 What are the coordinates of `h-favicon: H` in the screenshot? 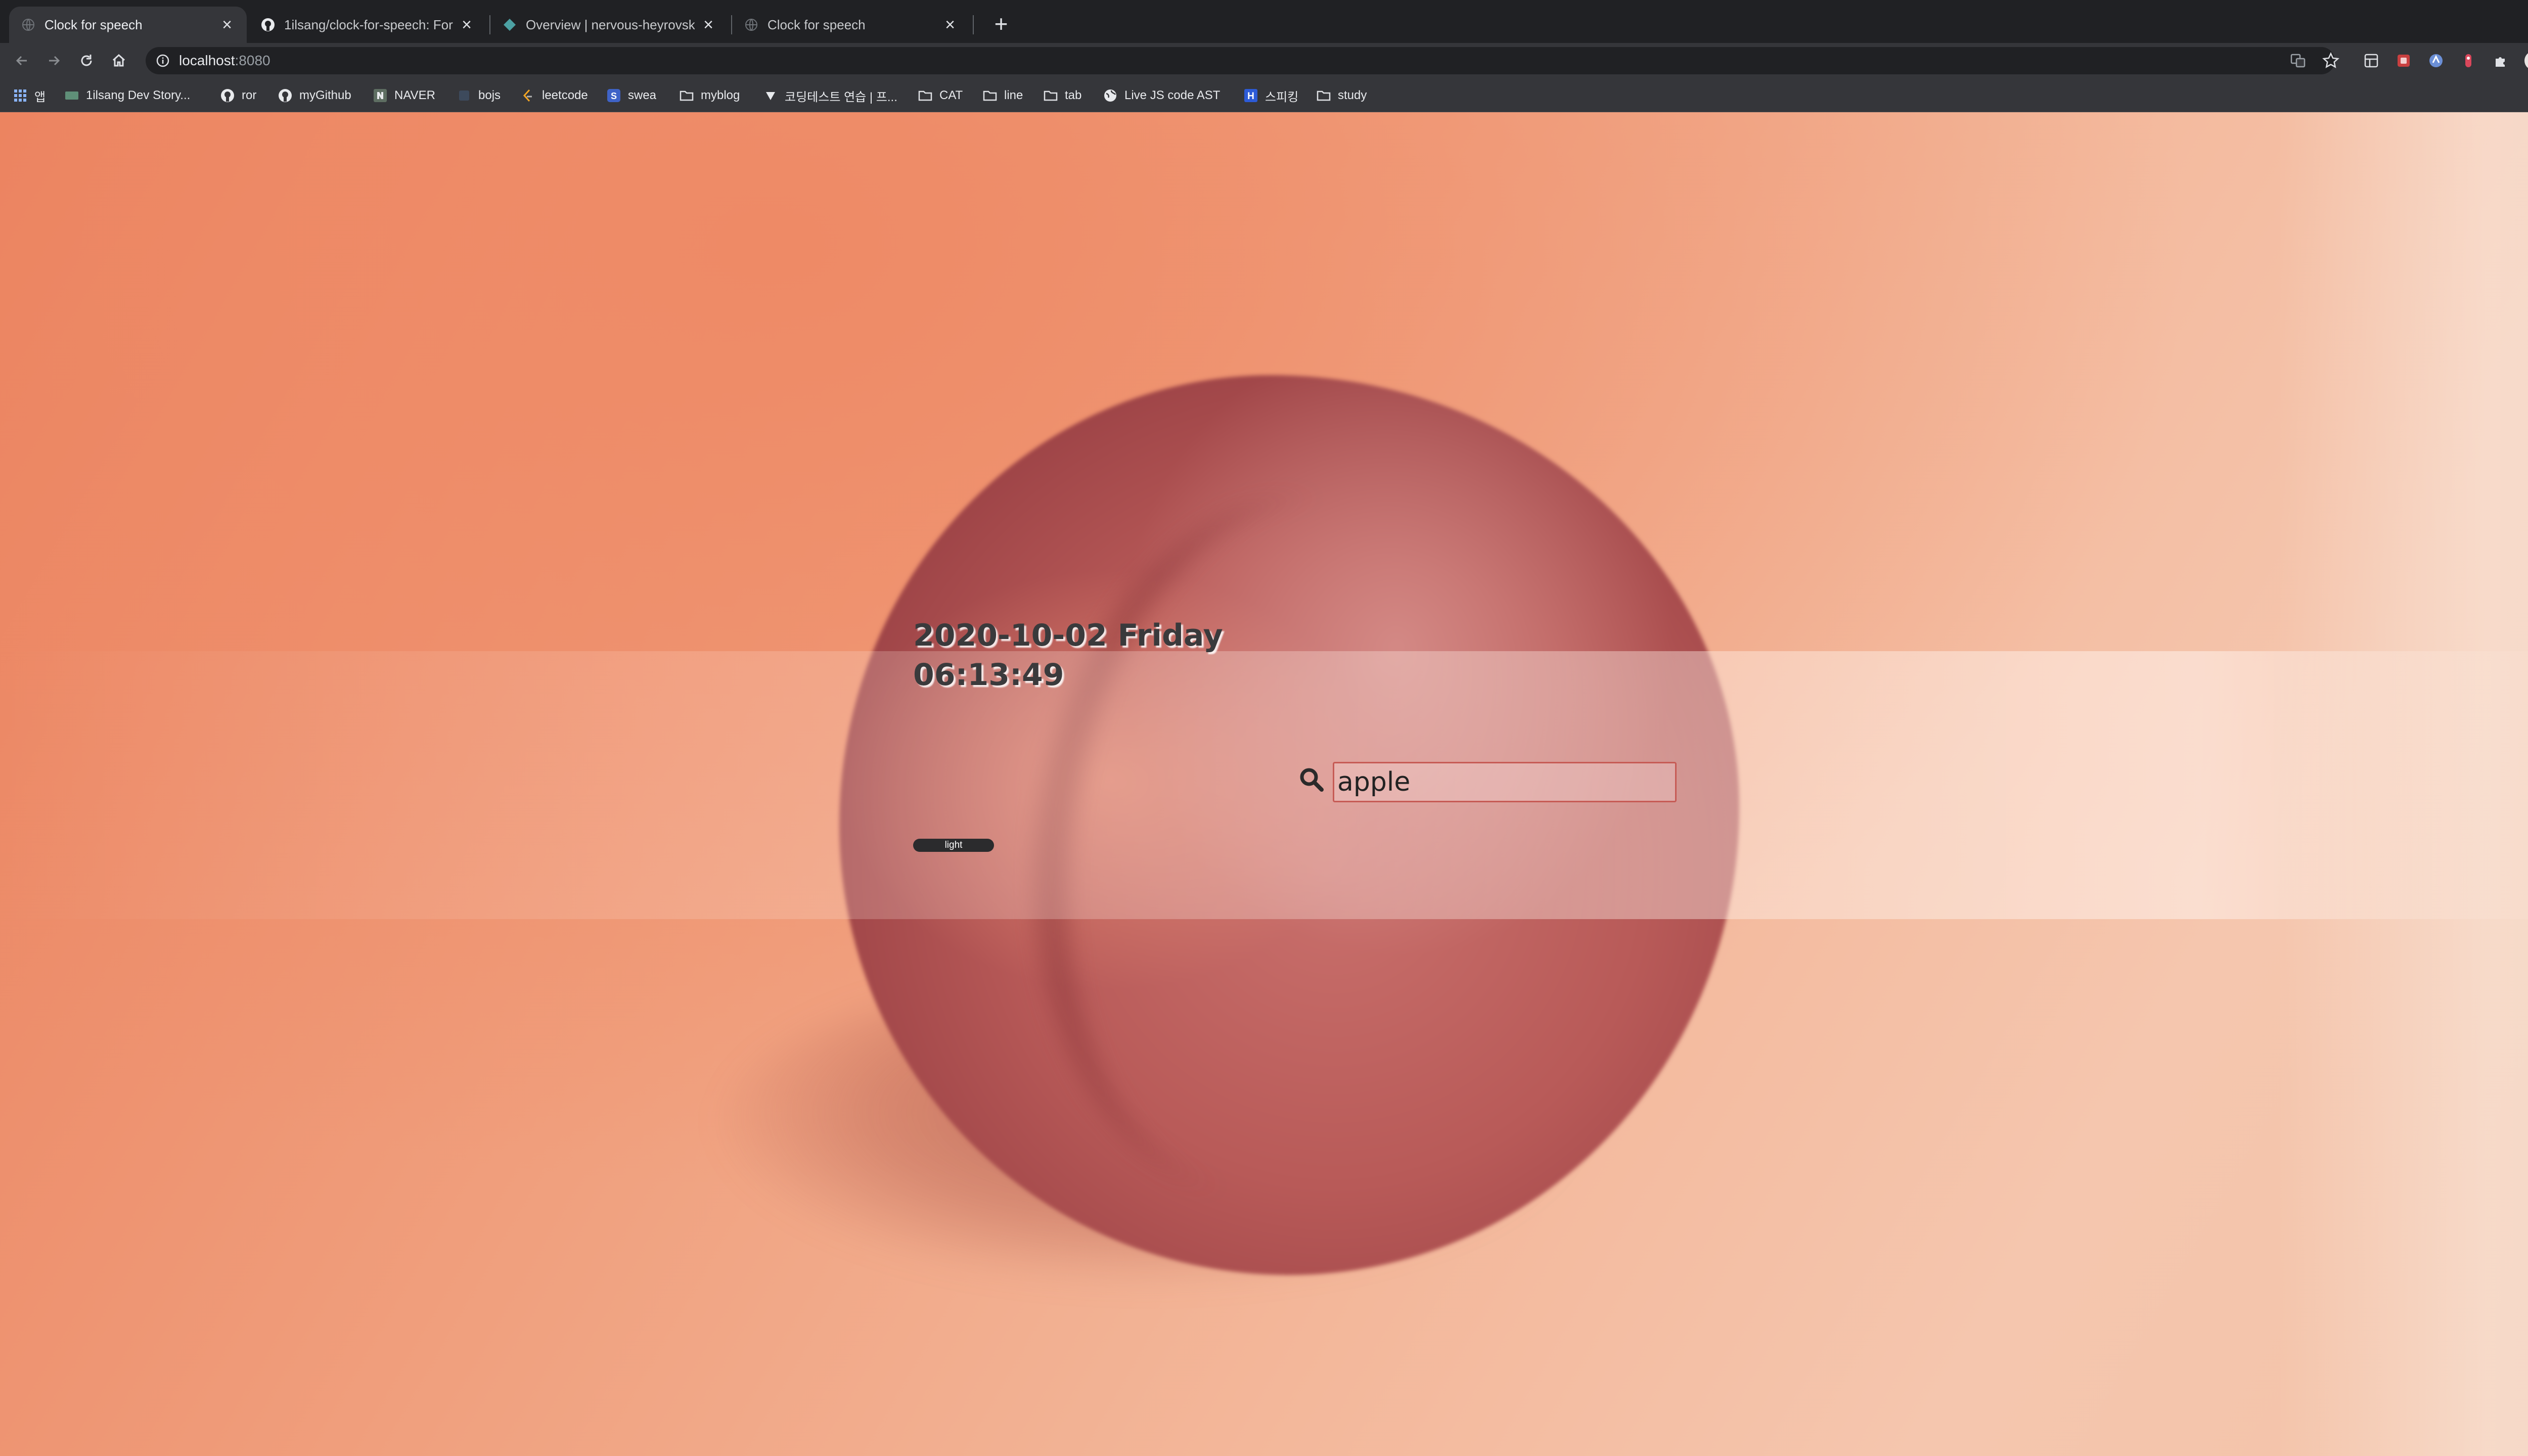 It's located at (1251, 95).